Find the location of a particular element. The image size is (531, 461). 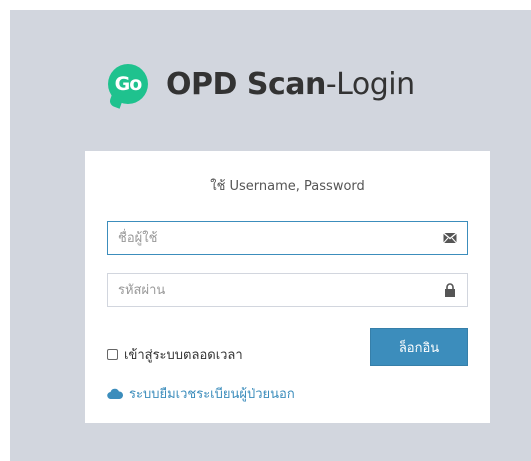

password-input is located at coordinates (268, 290).